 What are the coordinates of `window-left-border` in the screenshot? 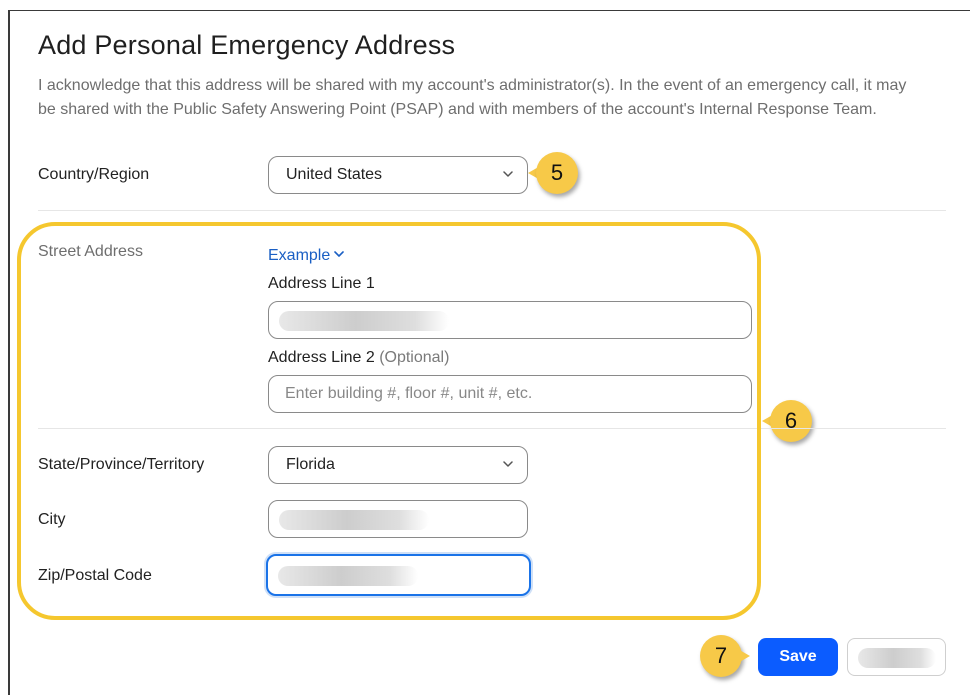 It's located at (9, 352).